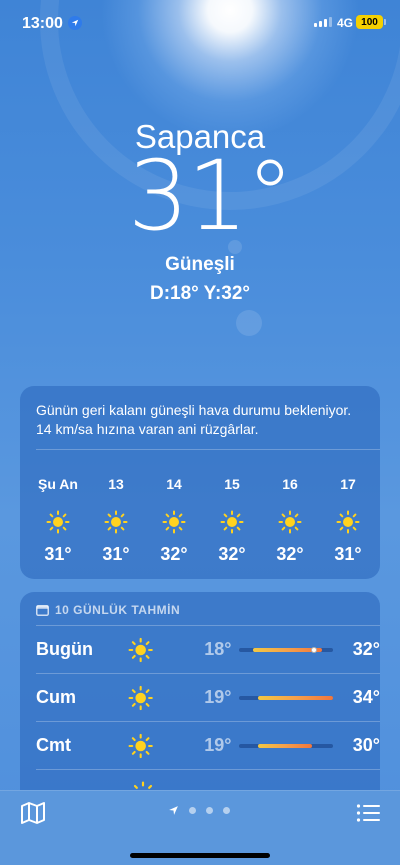 This screenshot has height=865, width=400. Describe the element at coordinates (290, 484) in the screenshot. I see `hour-label: 16` at that location.